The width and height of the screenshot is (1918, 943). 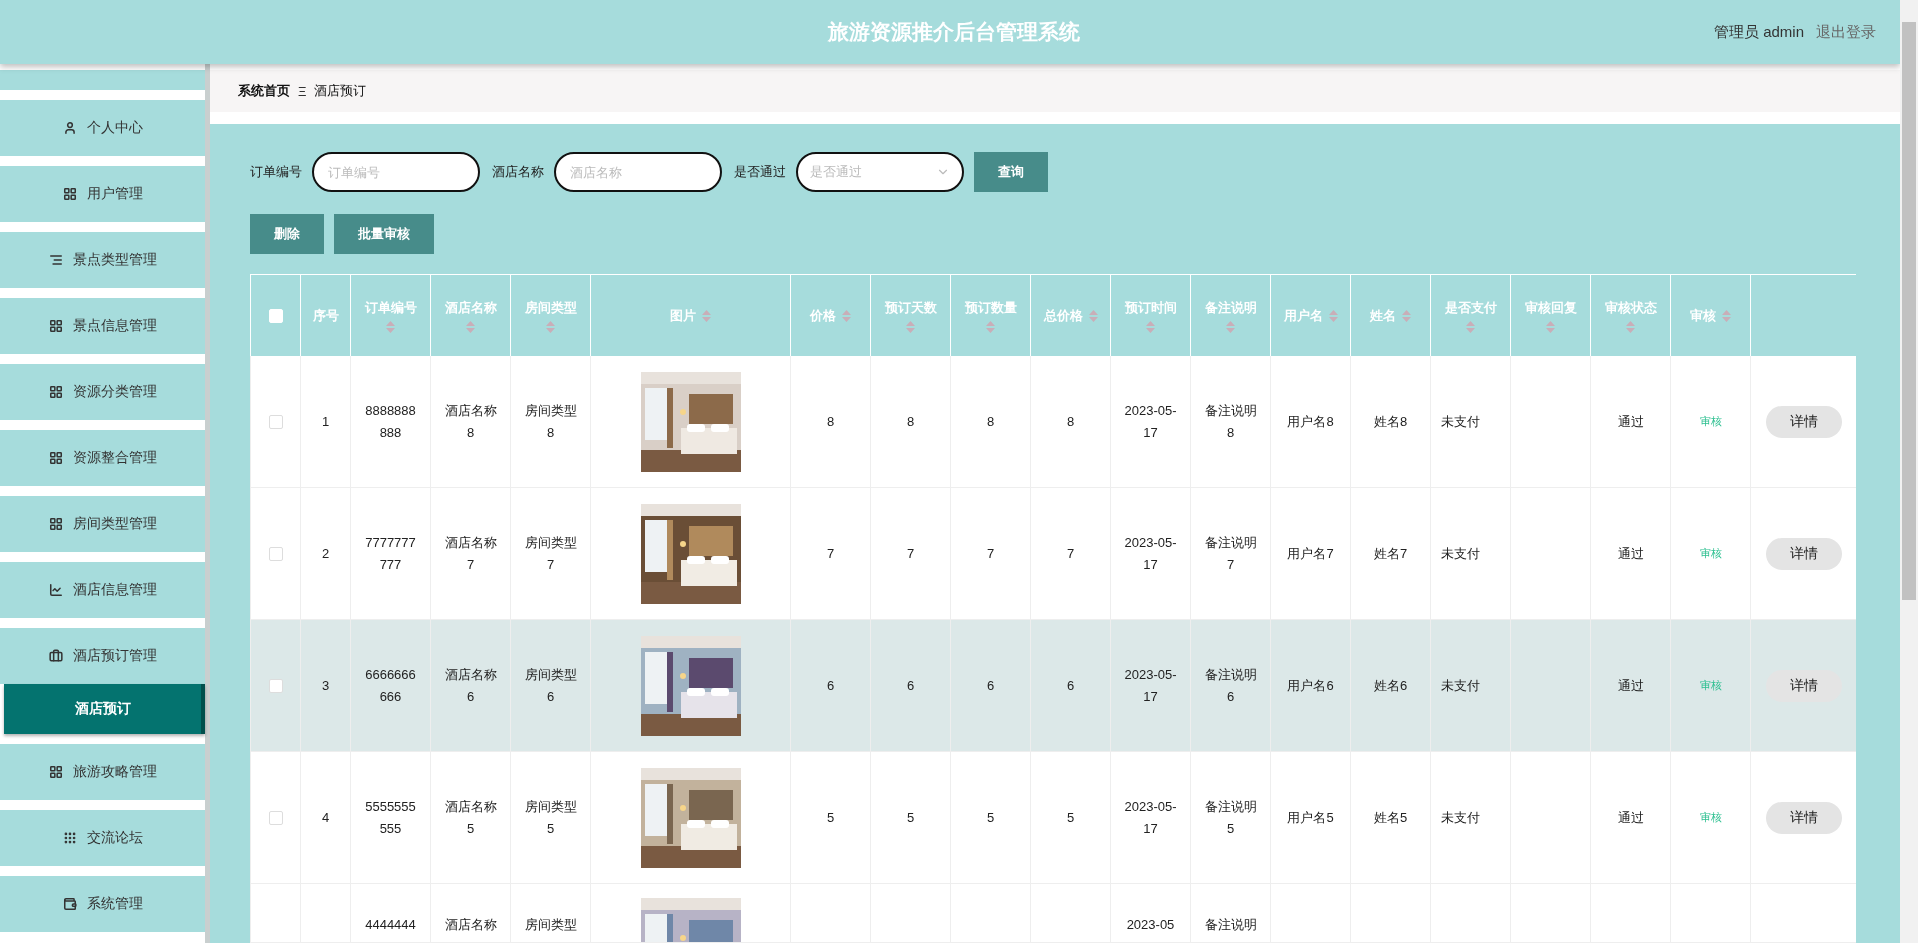 What do you see at coordinates (390, 553) in the screenshot?
I see `order-number: 7777777777` at bounding box center [390, 553].